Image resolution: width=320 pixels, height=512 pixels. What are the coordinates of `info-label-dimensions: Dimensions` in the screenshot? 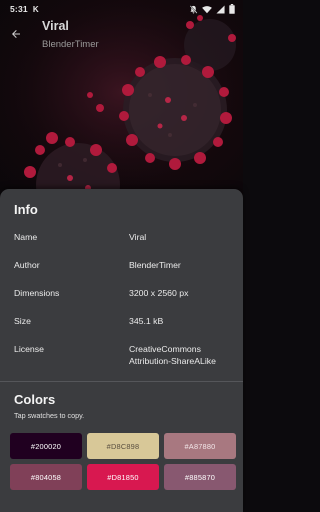 It's located at (37, 293).